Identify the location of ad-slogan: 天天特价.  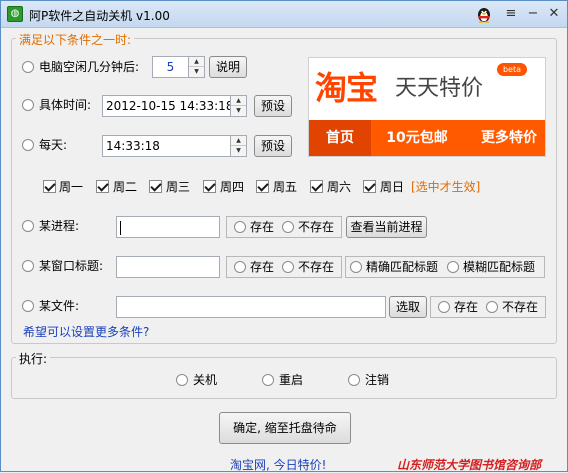
(439, 88).